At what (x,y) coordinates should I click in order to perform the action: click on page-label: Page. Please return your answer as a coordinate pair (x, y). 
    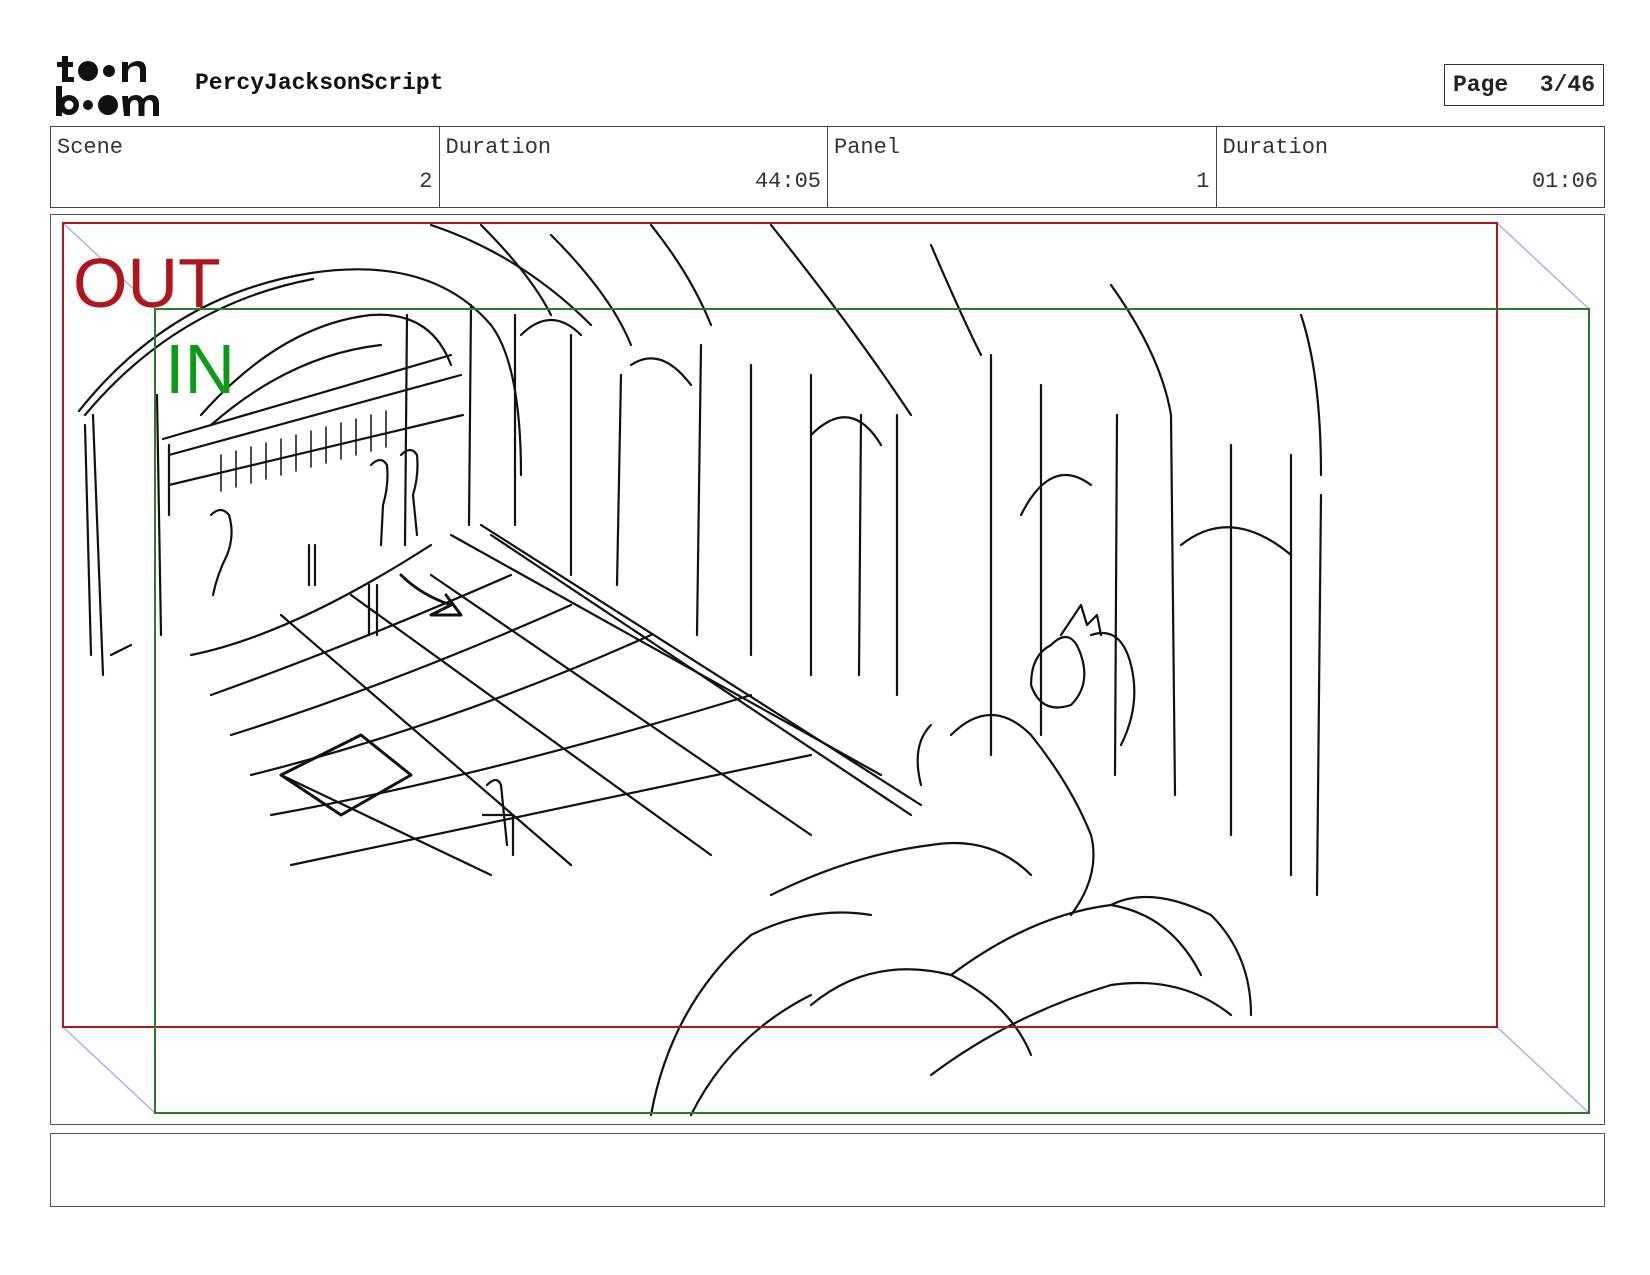
    Looking at the image, I should click on (1481, 85).